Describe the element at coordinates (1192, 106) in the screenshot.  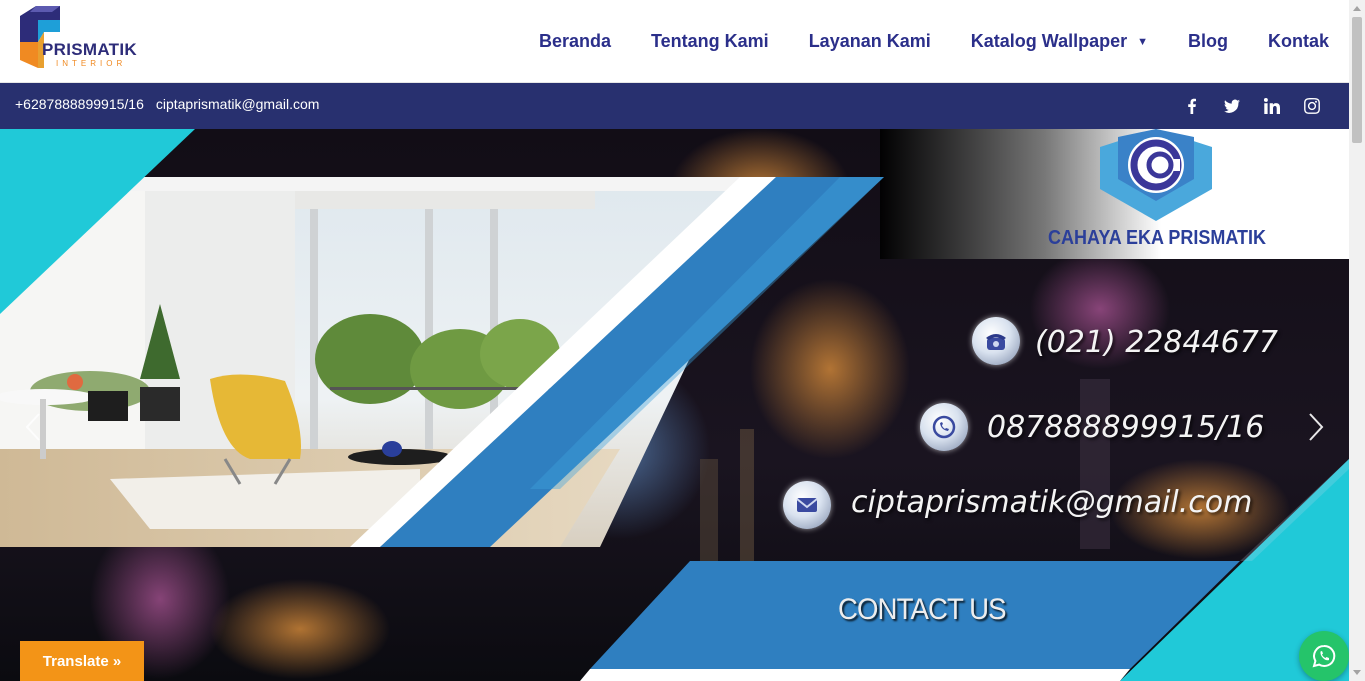
I see `facebook-icon` at that location.